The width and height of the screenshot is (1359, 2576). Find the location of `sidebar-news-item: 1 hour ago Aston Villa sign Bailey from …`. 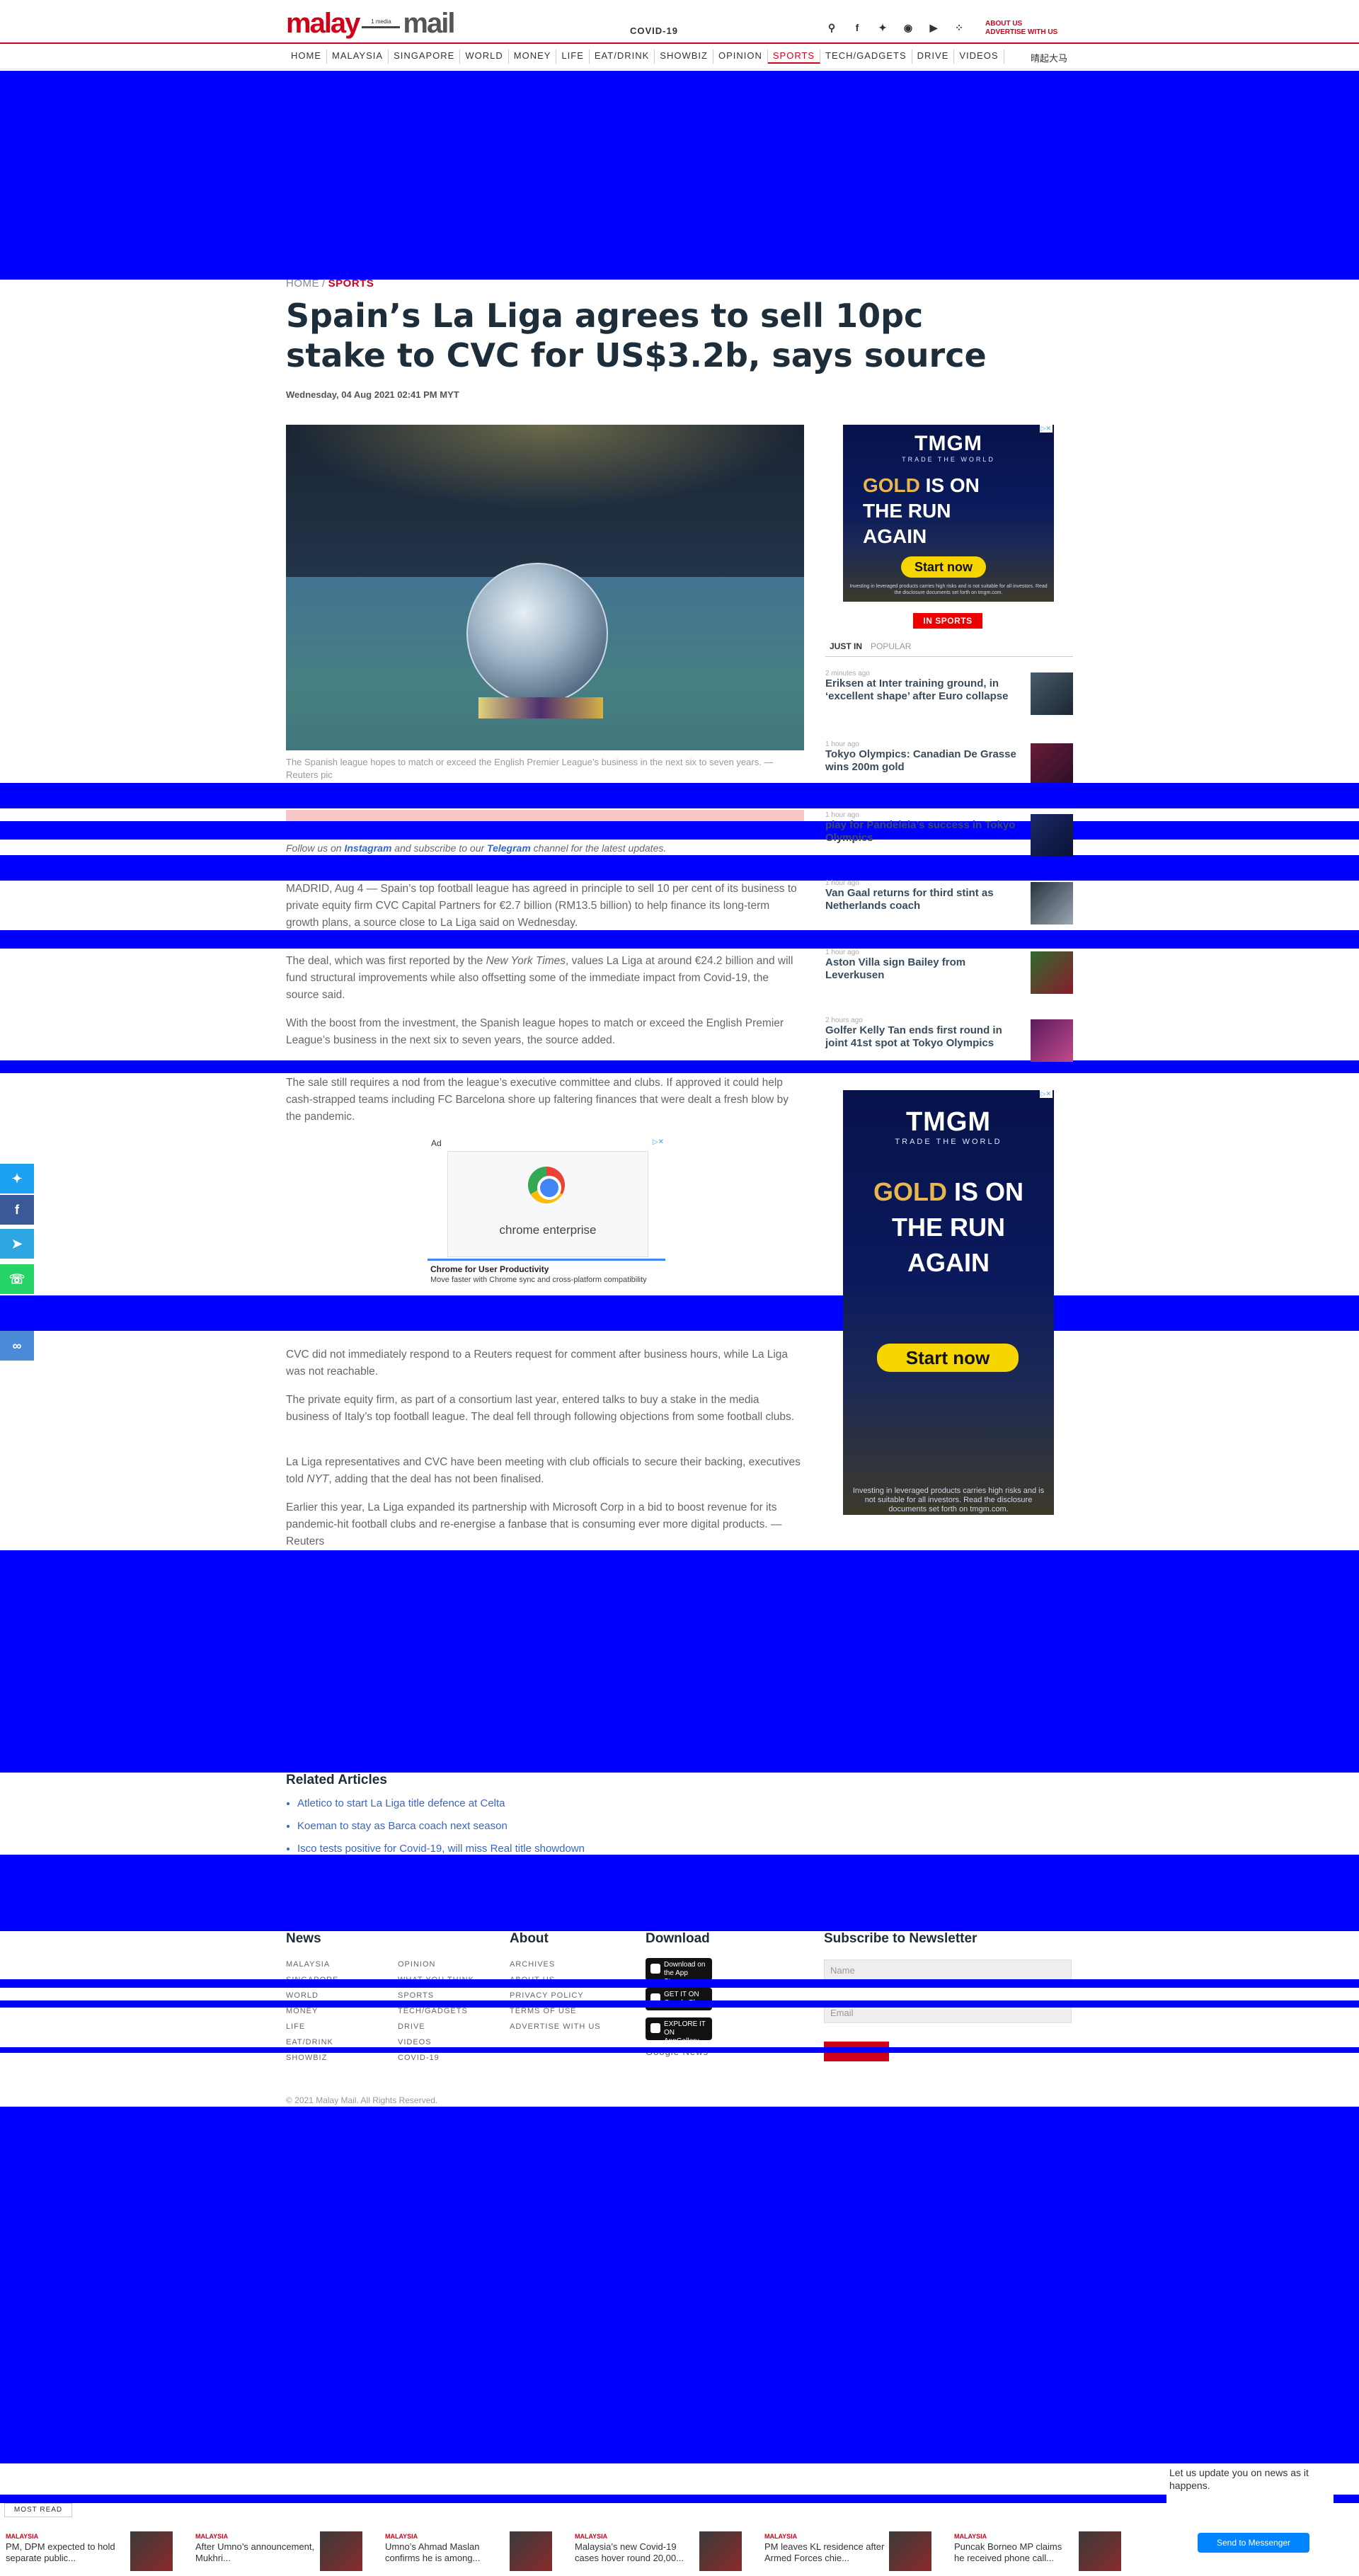

sidebar-news-item: 1 hour ago Aston Villa sign Bailey from … is located at coordinates (949, 971).